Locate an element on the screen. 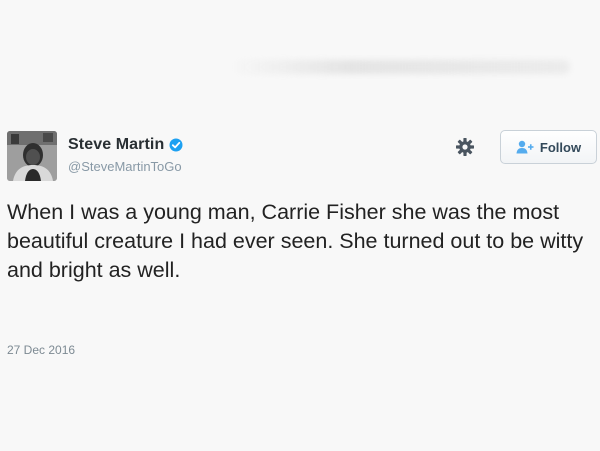  faded-background-text is located at coordinates (400, 67).